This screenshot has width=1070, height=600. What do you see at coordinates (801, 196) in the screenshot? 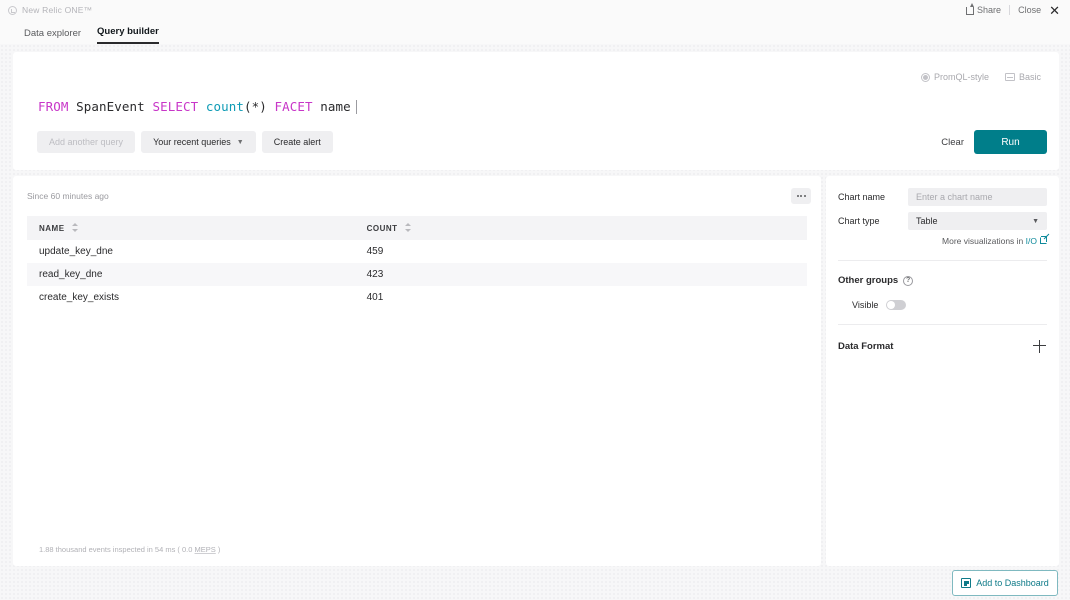
I see `ellipsis-icon` at bounding box center [801, 196].